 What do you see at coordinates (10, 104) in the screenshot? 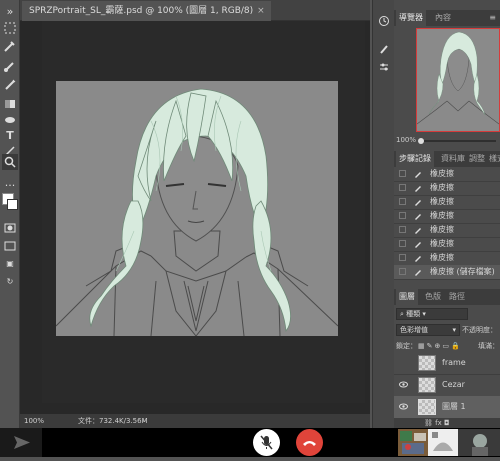
I see `gradient-tool-icon` at bounding box center [10, 104].